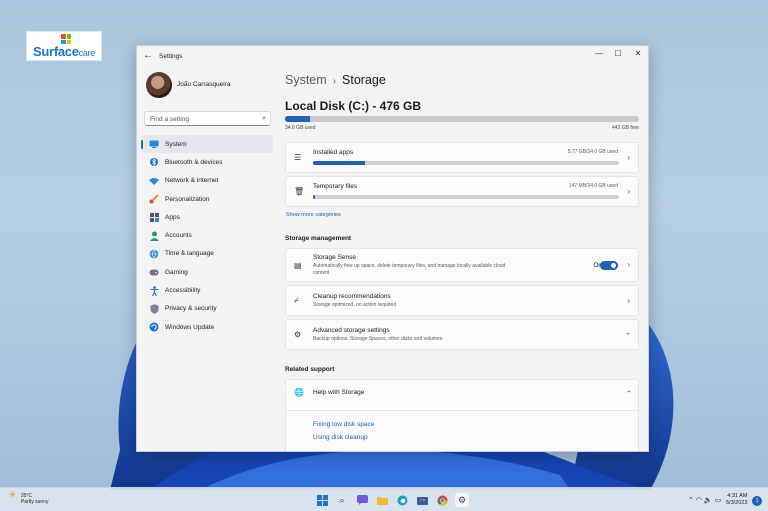 This screenshot has height=511, width=768. Describe the element at coordinates (708, 500) in the screenshot. I see `volume-icon: 🔈` at that location.